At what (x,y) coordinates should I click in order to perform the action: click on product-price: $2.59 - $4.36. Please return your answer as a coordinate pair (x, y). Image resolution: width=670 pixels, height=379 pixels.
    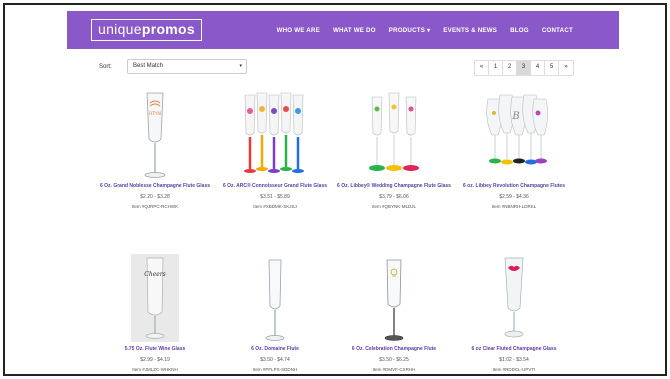
    Looking at the image, I should click on (514, 196).